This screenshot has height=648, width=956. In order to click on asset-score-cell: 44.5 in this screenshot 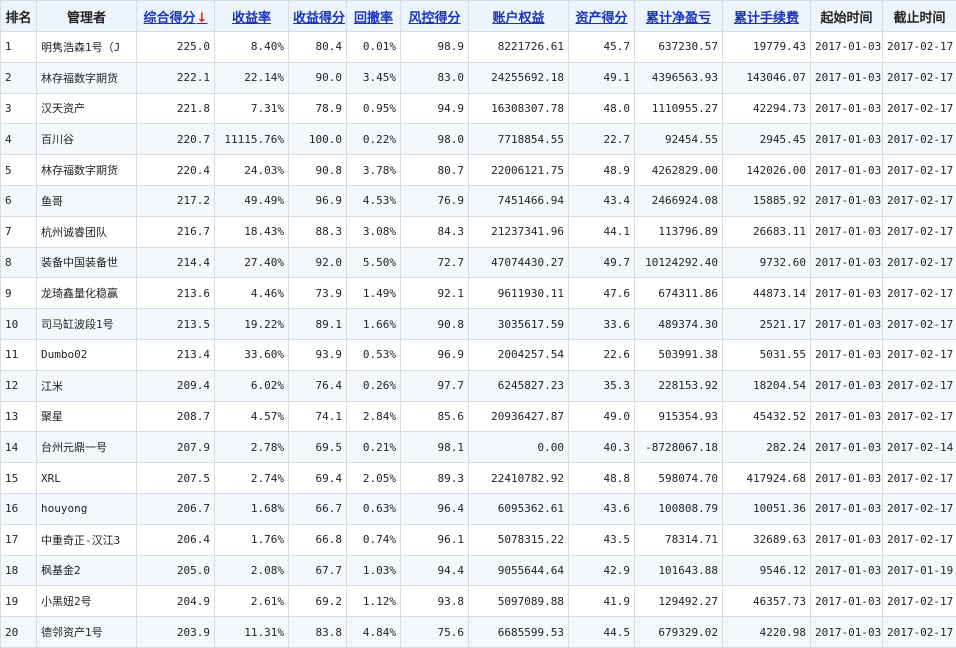, I will do `click(602, 632)`.